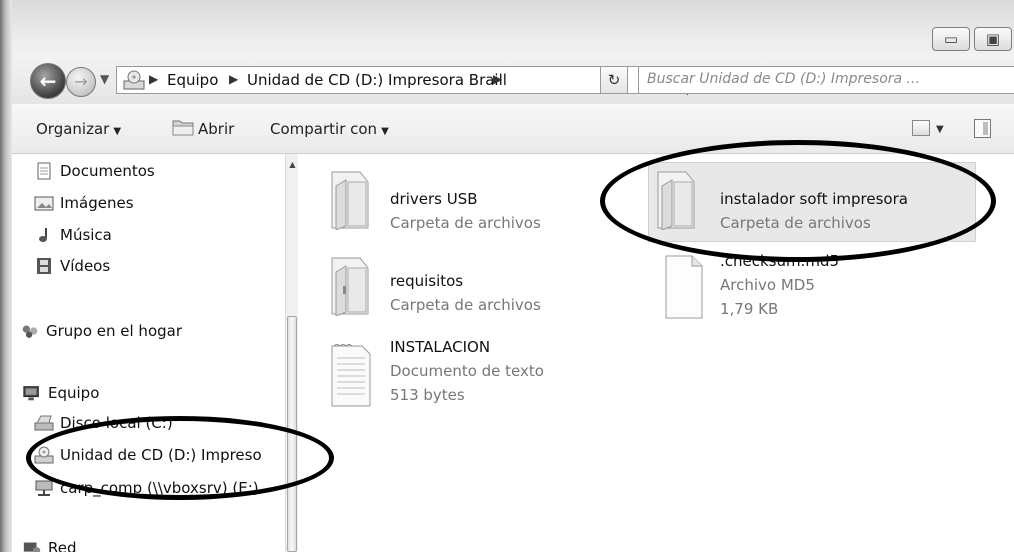 This screenshot has width=1014, height=552. Describe the element at coordinates (86, 235) in the screenshot. I see `nav-item-musica: Música` at that location.